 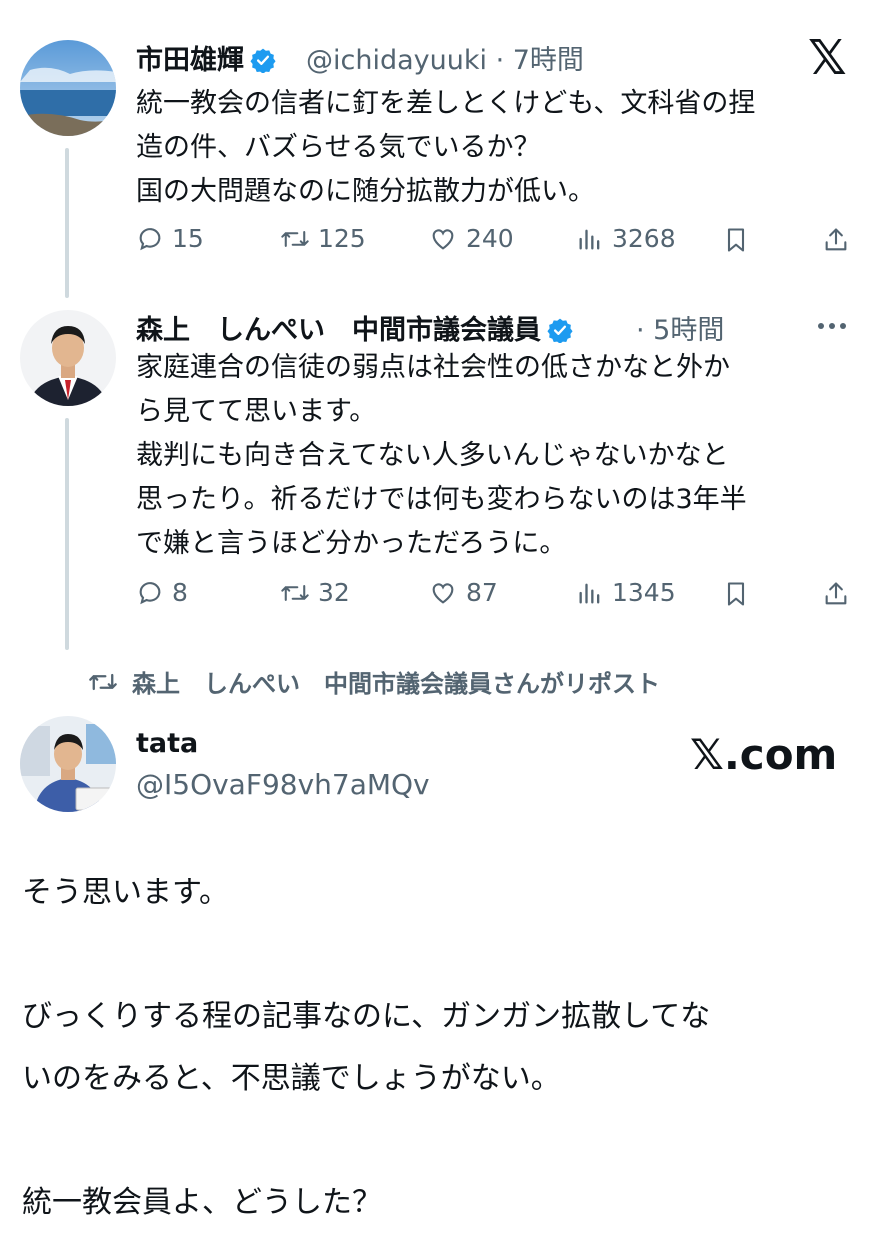 What do you see at coordinates (680, 327) in the screenshot?
I see `tweet2-time: · 5時間` at bounding box center [680, 327].